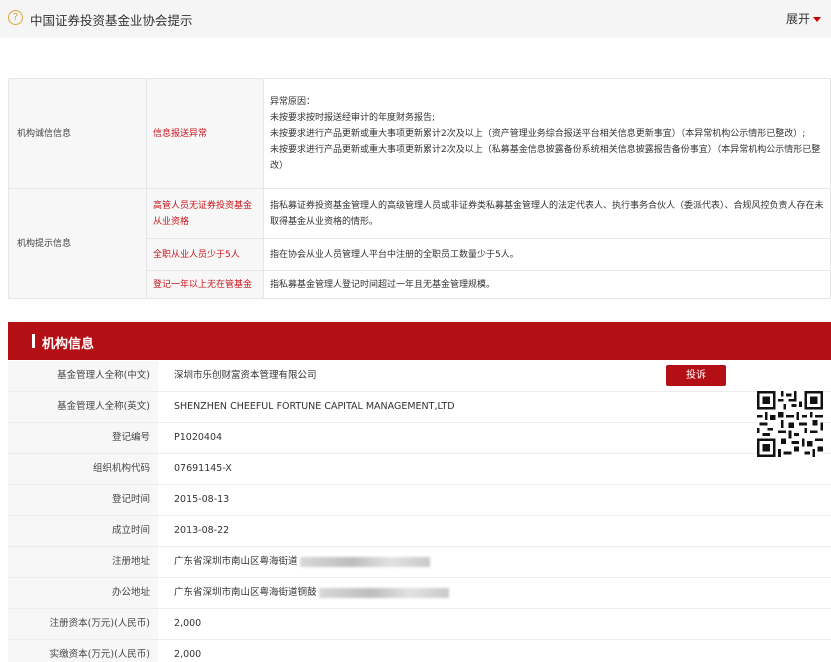 This screenshot has width=831, height=662. Describe the element at coordinates (245, 375) in the screenshot. I see `field-value: 深圳市乐创财富资本管理有限公司` at that location.